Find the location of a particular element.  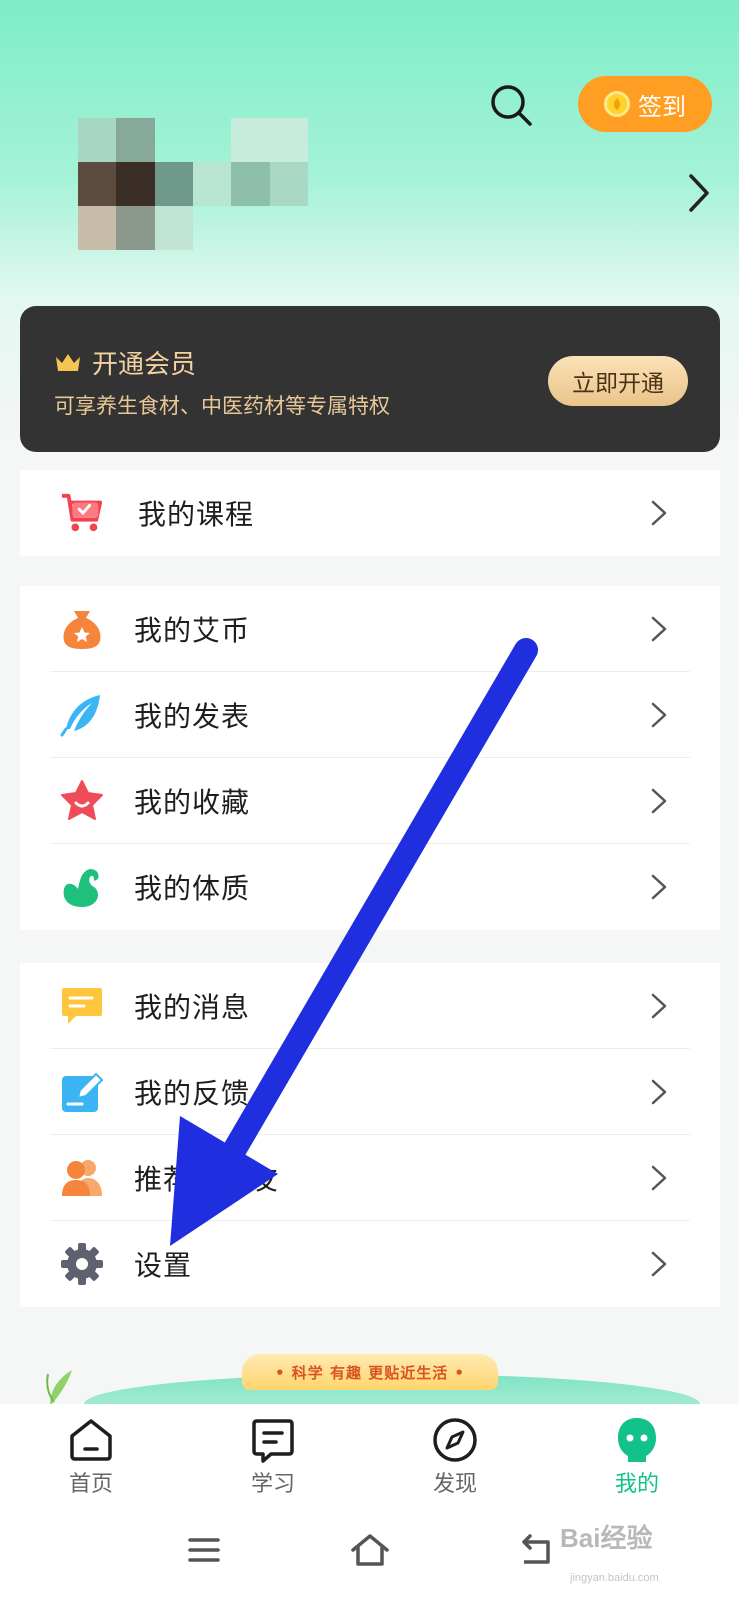

profile-chevron is located at coordinates (699, 193).